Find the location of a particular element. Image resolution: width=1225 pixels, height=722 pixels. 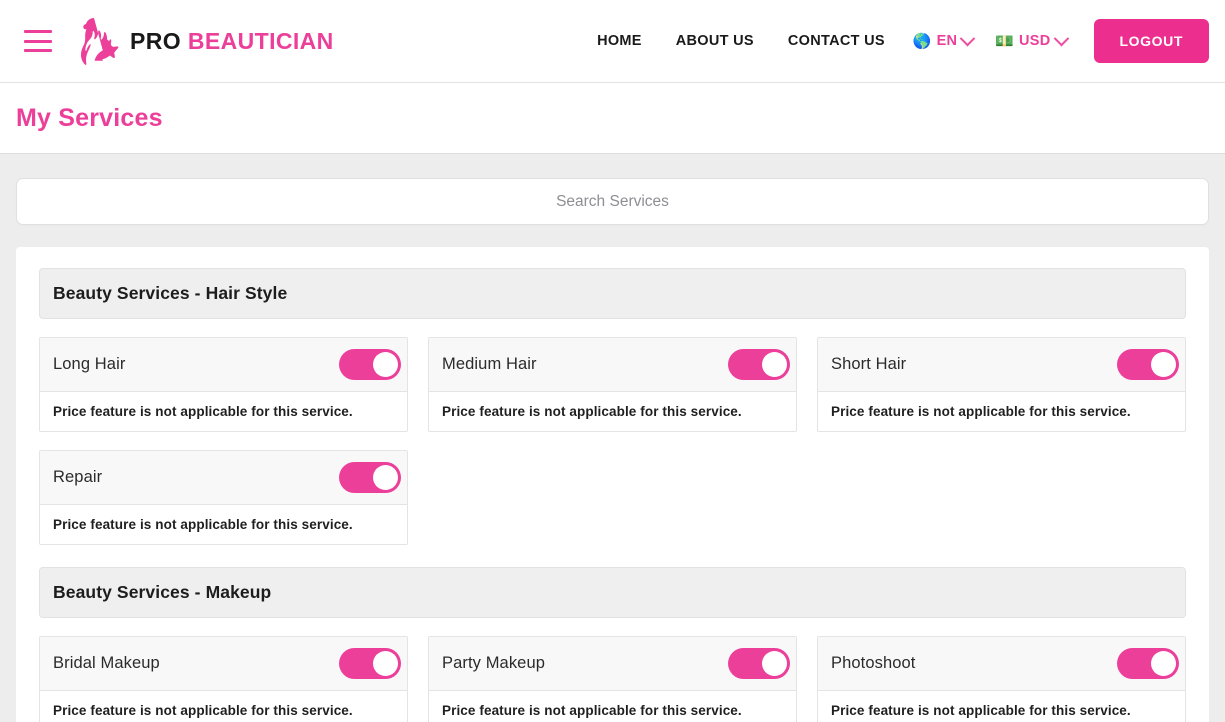

service-card-header: Bridal Makeup is located at coordinates (223, 664).